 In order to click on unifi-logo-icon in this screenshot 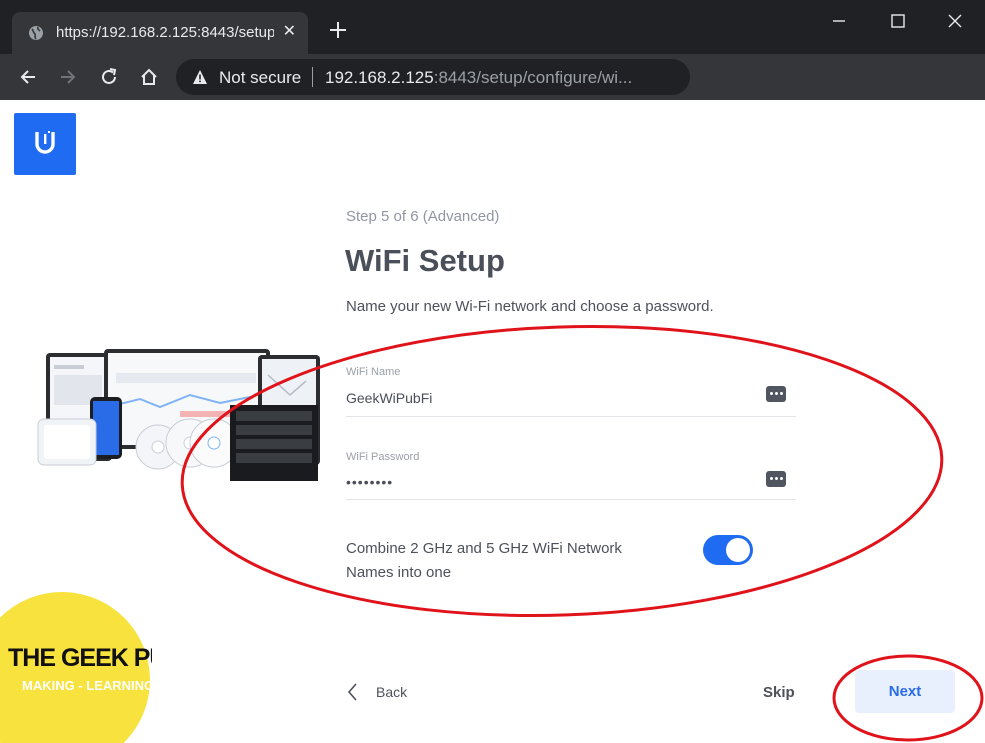, I will do `click(45, 142)`.